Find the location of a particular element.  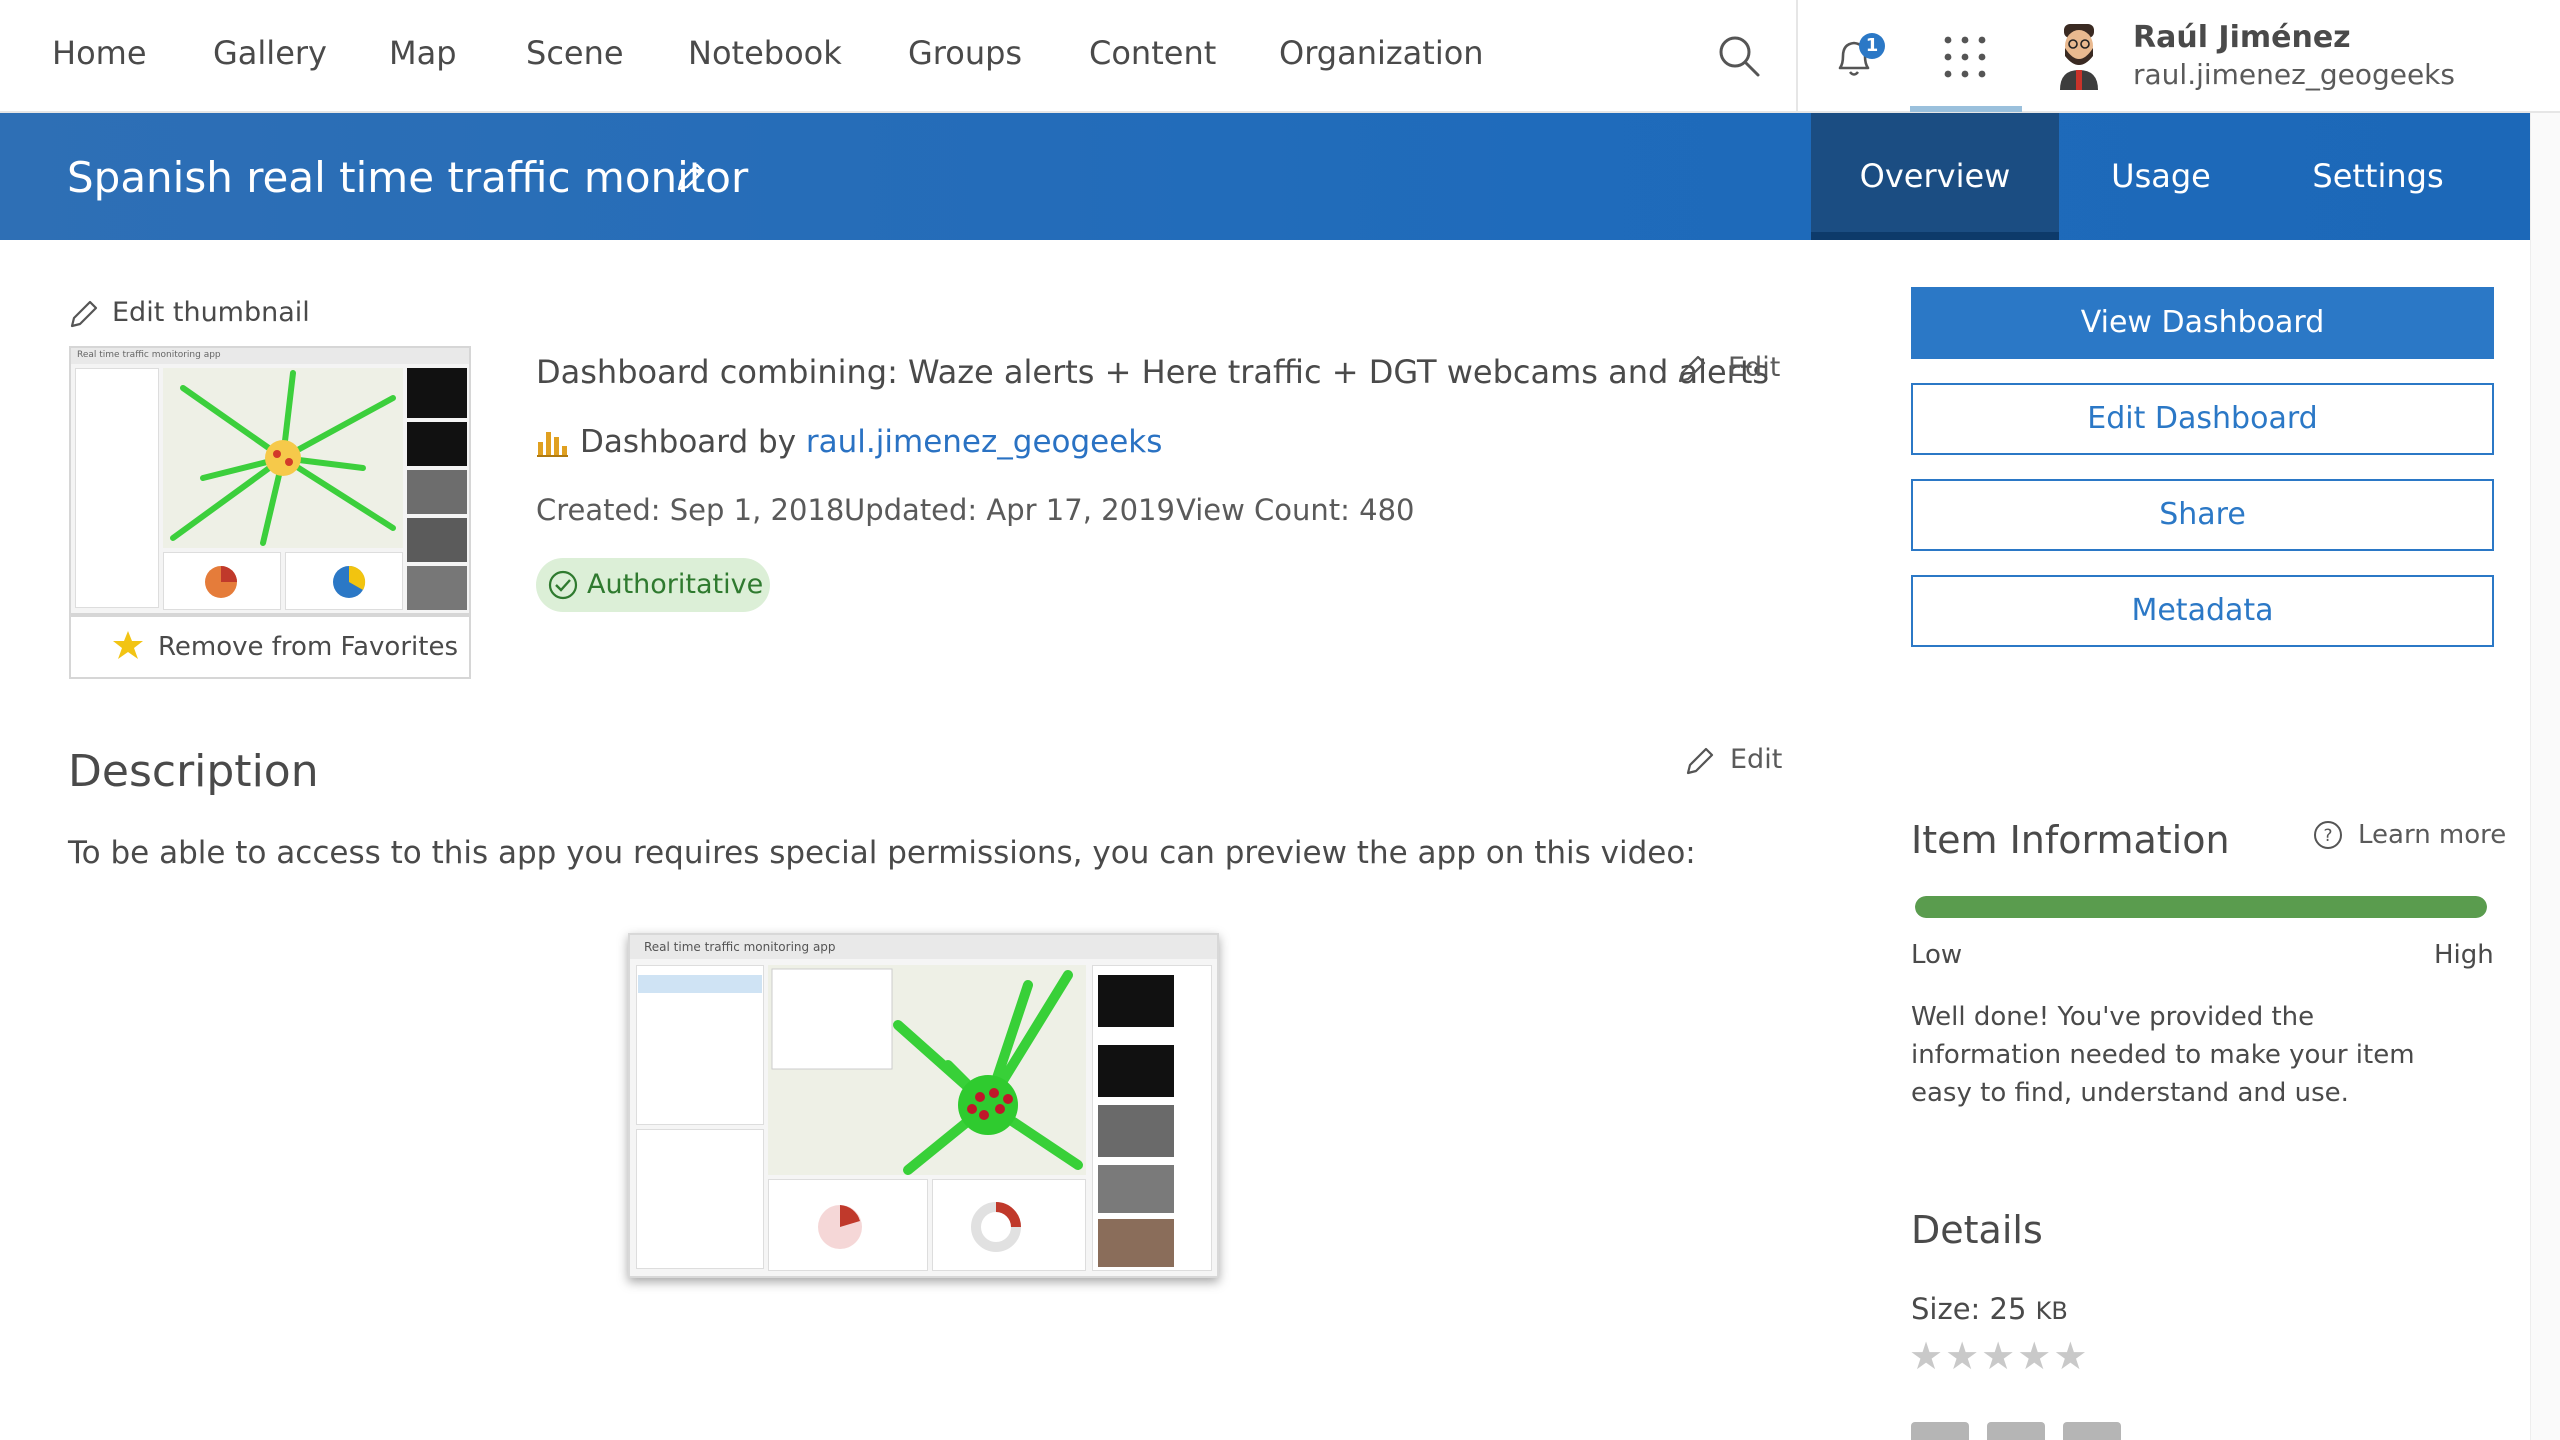

edit-description-pencil-icon is located at coordinates (1700, 761).